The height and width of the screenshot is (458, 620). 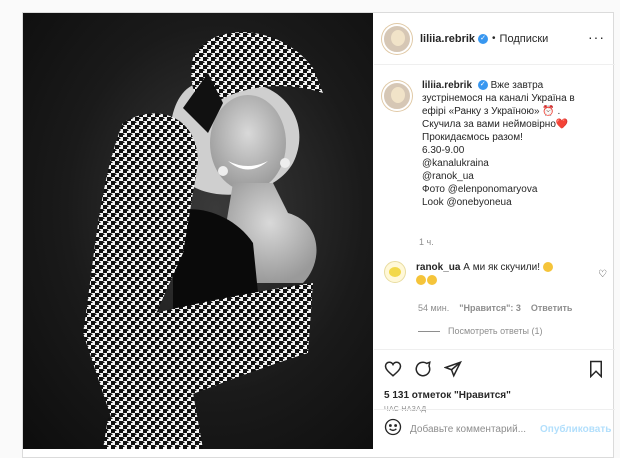 I want to click on comment-body: ranok_ua А ми як скучили!, so click(x=501, y=274).